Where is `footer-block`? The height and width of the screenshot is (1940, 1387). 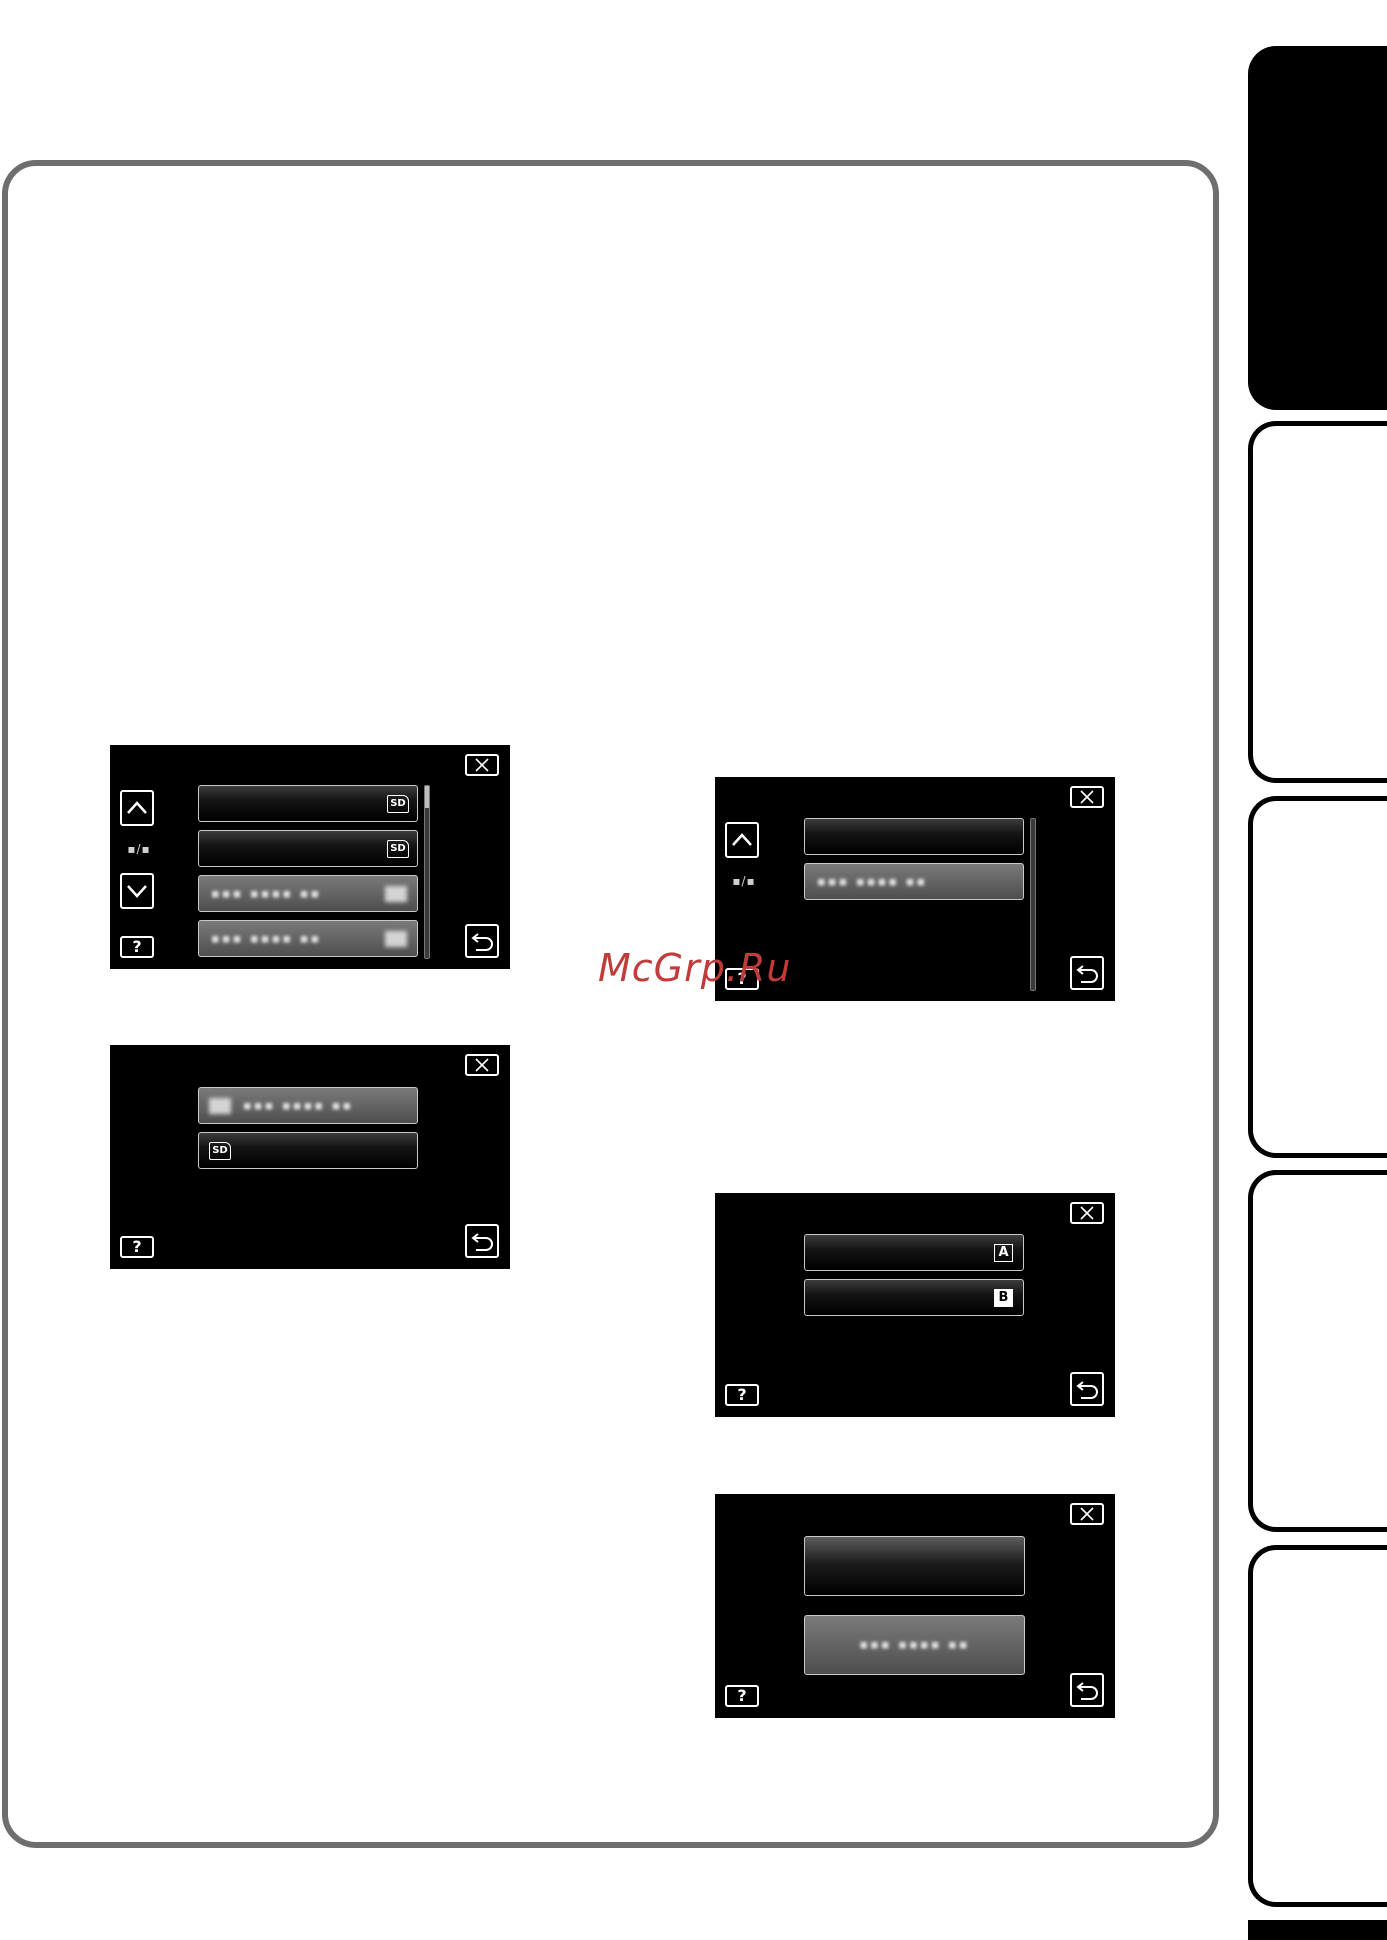
footer-block is located at coordinates (1317, 1930).